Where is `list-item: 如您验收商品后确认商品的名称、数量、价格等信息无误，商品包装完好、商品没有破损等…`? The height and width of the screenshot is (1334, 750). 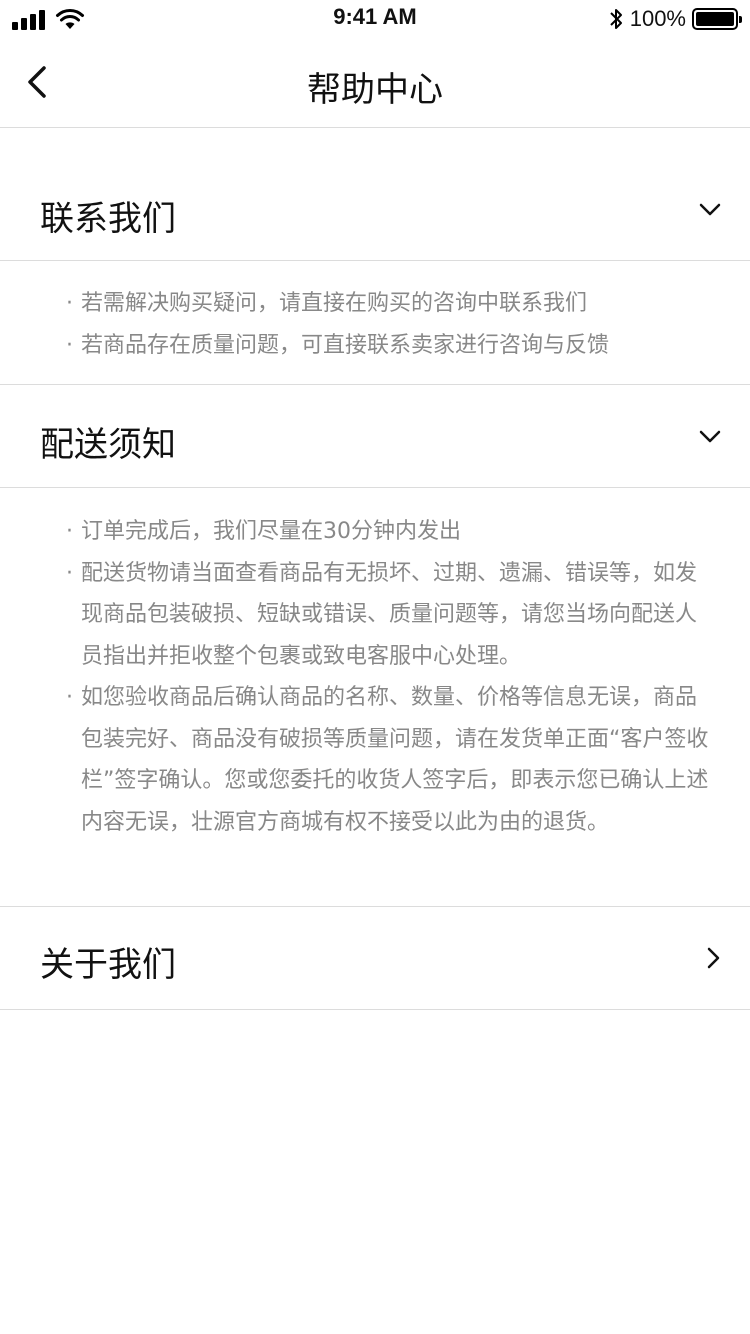
list-item: 如您验收商品后确认商品的名称、数量、价格等信息无误，商品包装完好、商品没有破损等… is located at coordinates (388, 760).